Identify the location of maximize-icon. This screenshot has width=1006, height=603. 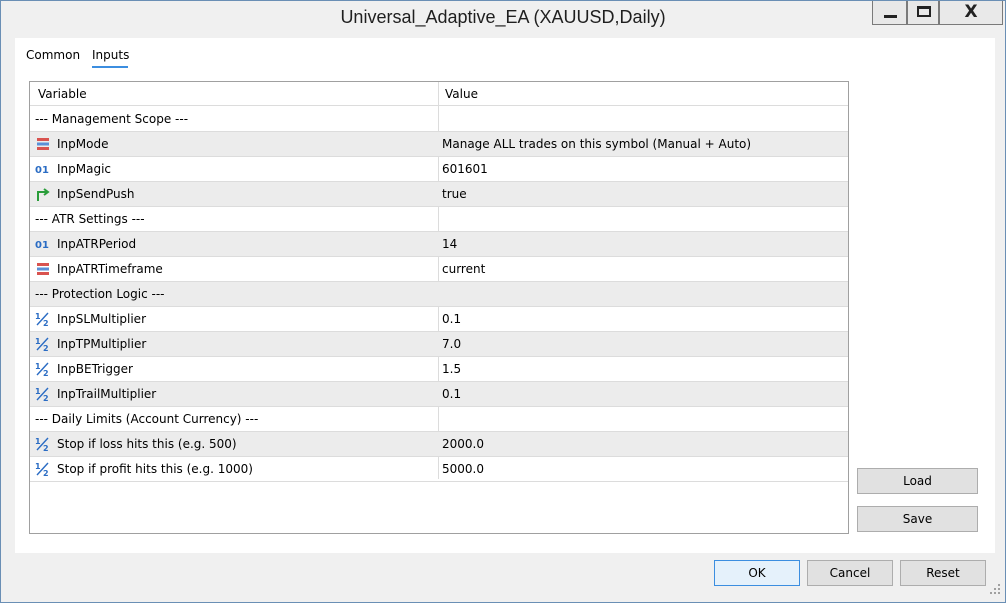
(924, 11).